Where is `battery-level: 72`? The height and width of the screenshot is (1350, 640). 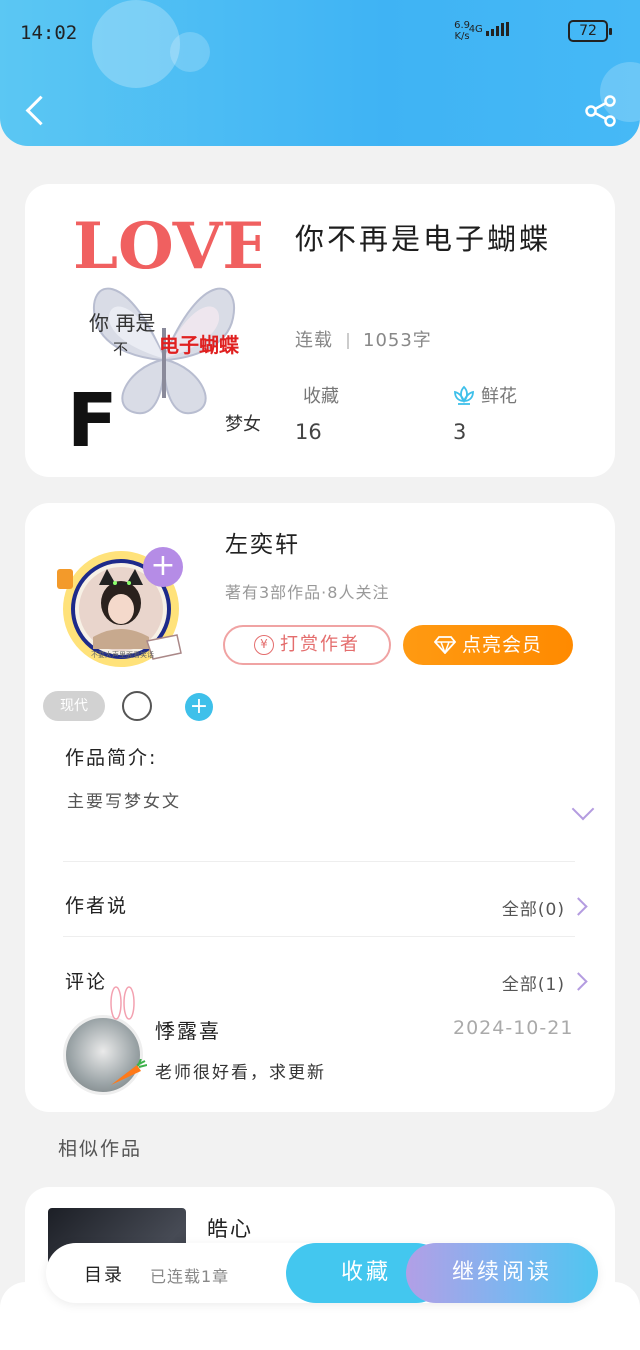
battery-level: 72 is located at coordinates (588, 31).